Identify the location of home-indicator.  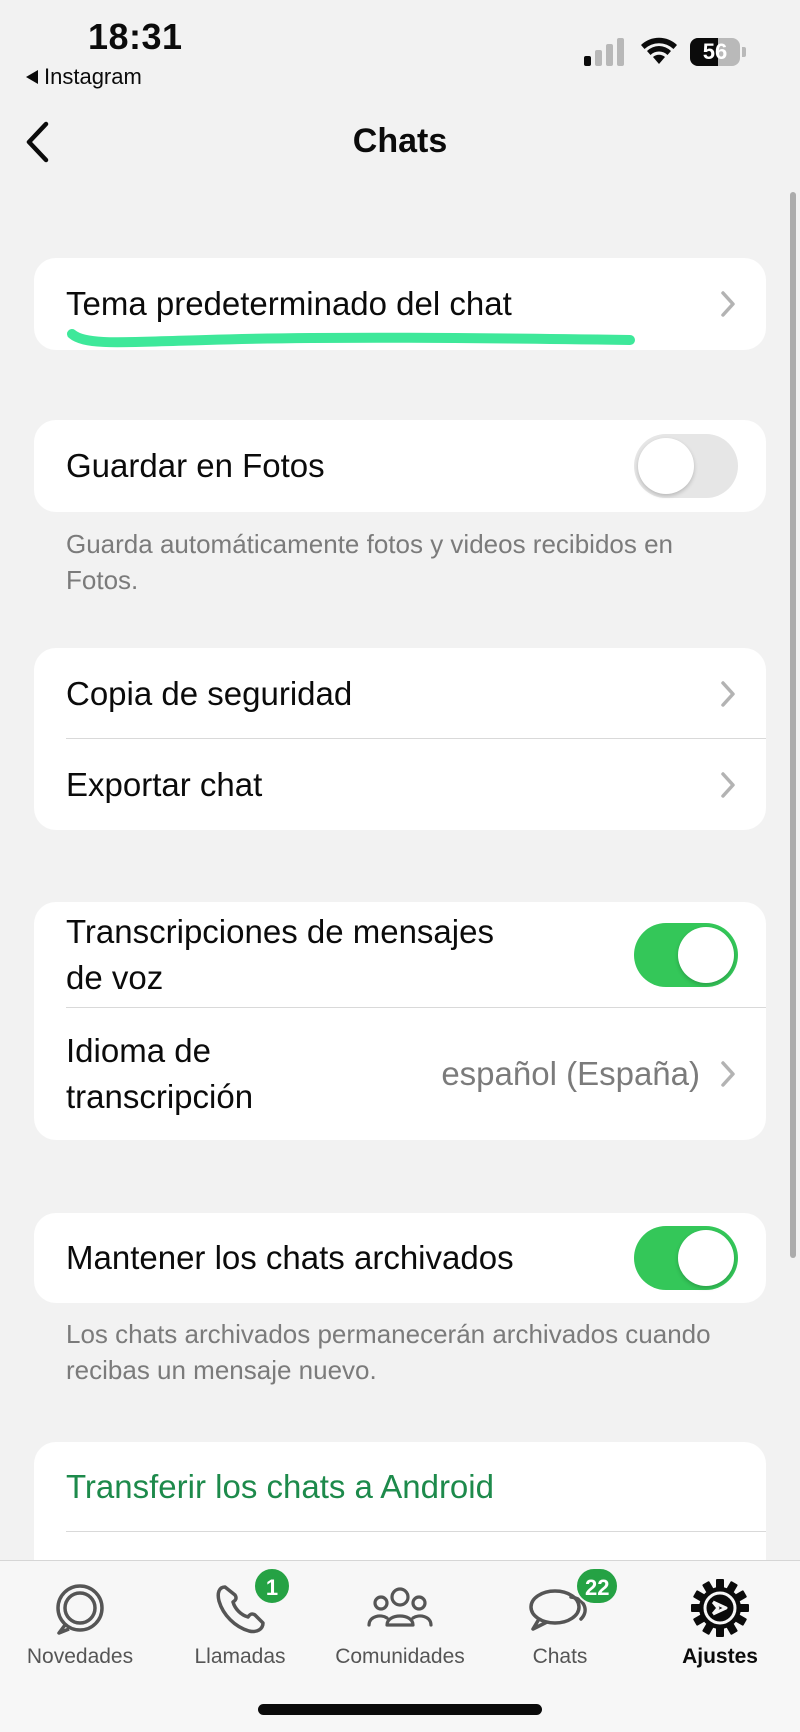
(400, 1709).